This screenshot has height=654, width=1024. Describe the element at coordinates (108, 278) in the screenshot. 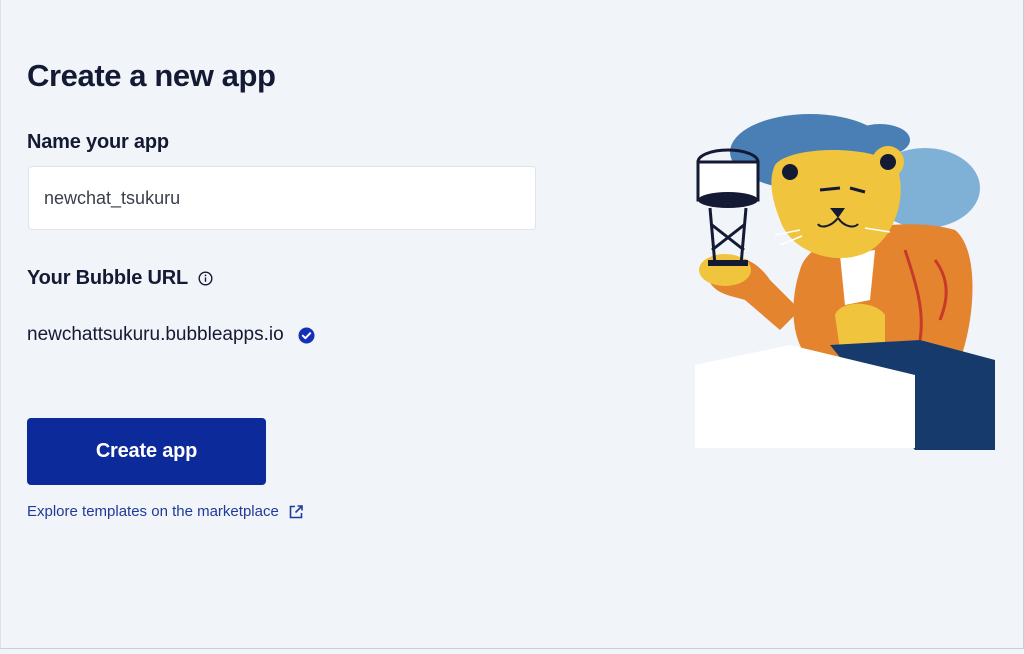

I see `bubble-url-label: Your Bubble URL` at that location.